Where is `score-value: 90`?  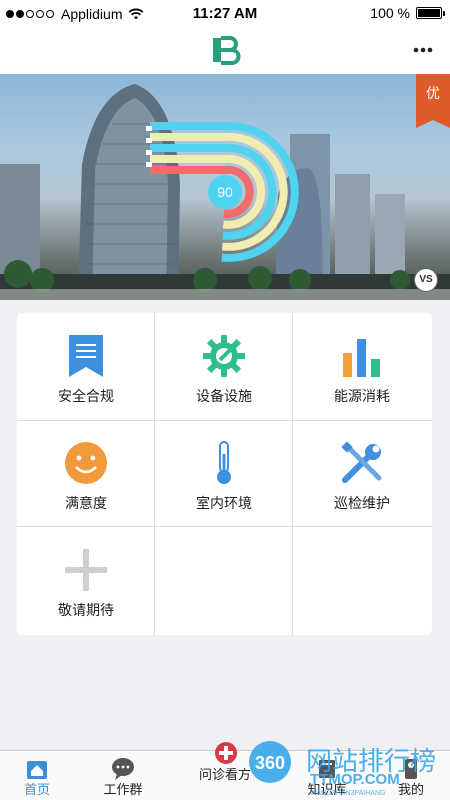
score-value: 90 is located at coordinates (225, 192).